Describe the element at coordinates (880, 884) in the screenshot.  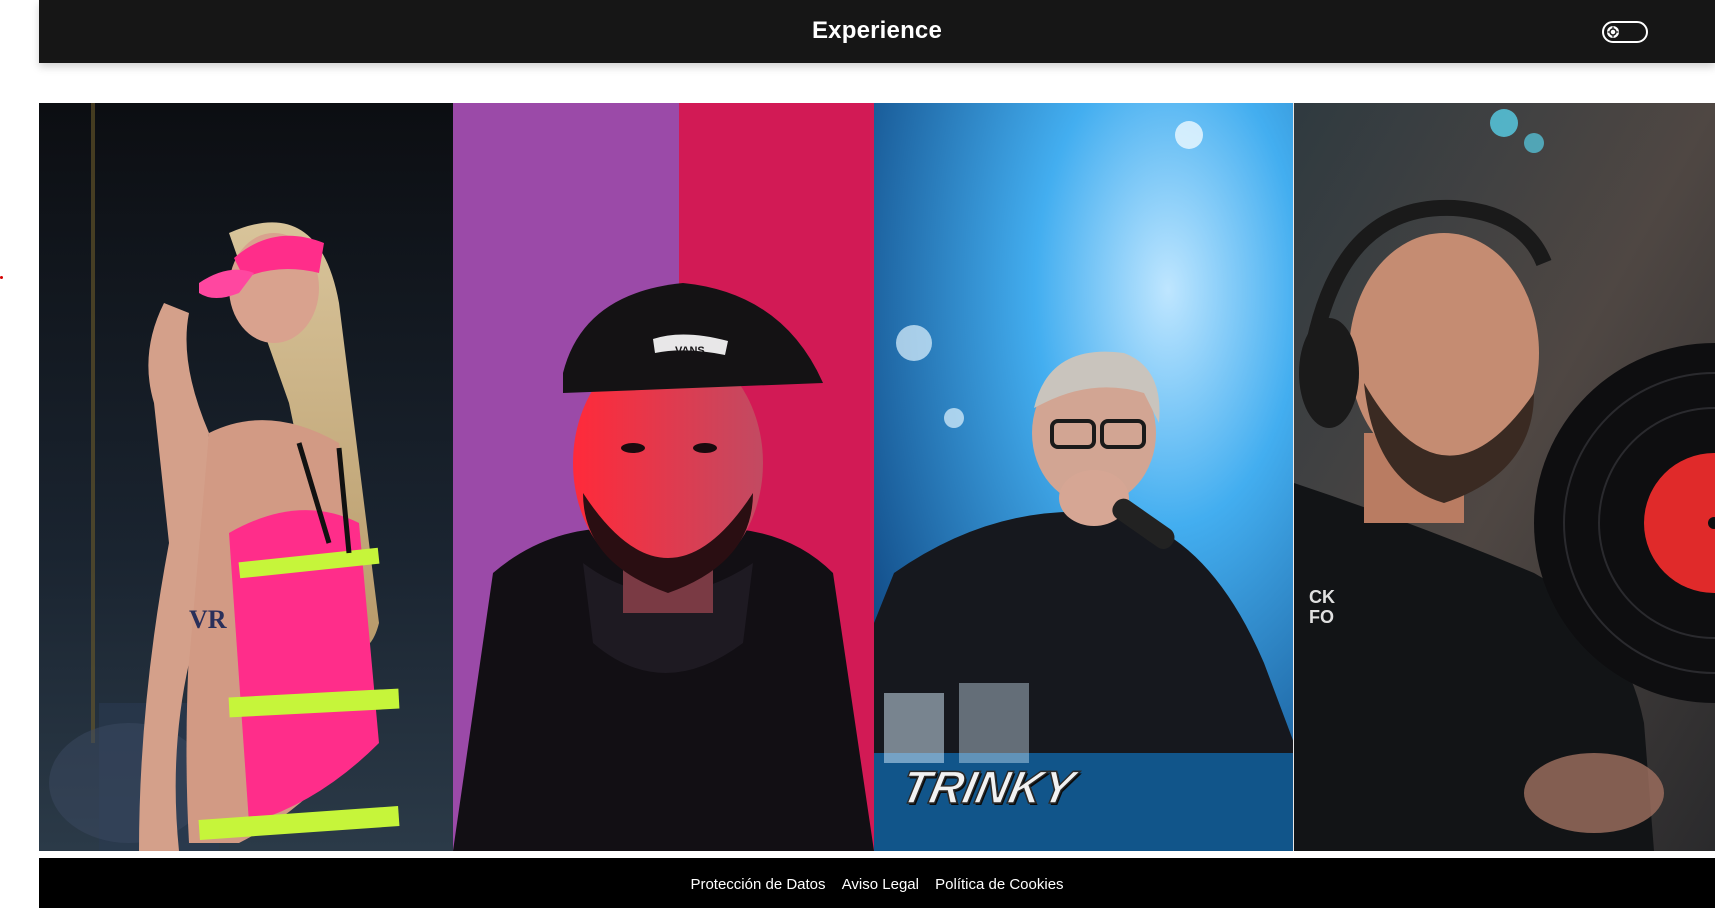
I see `footer-link-legal-notice: Aviso Legal` at that location.